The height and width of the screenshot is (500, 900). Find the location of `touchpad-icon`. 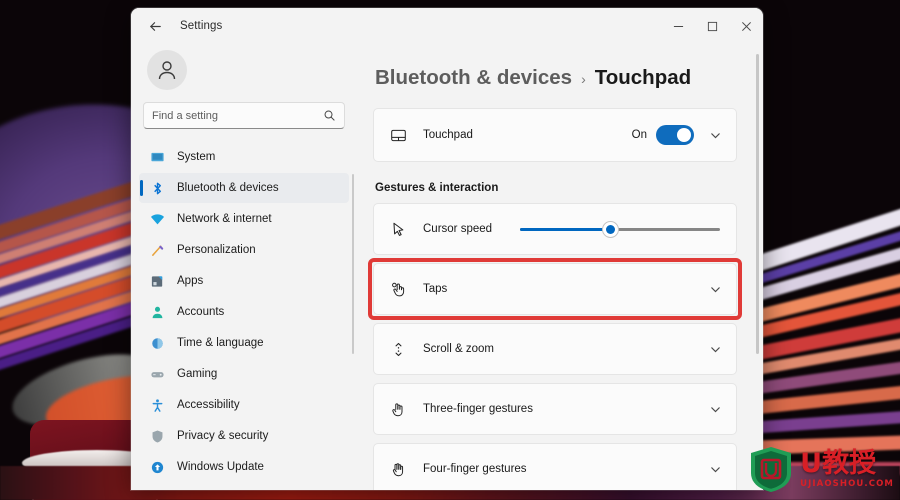

touchpad-icon is located at coordinates (398, 135).